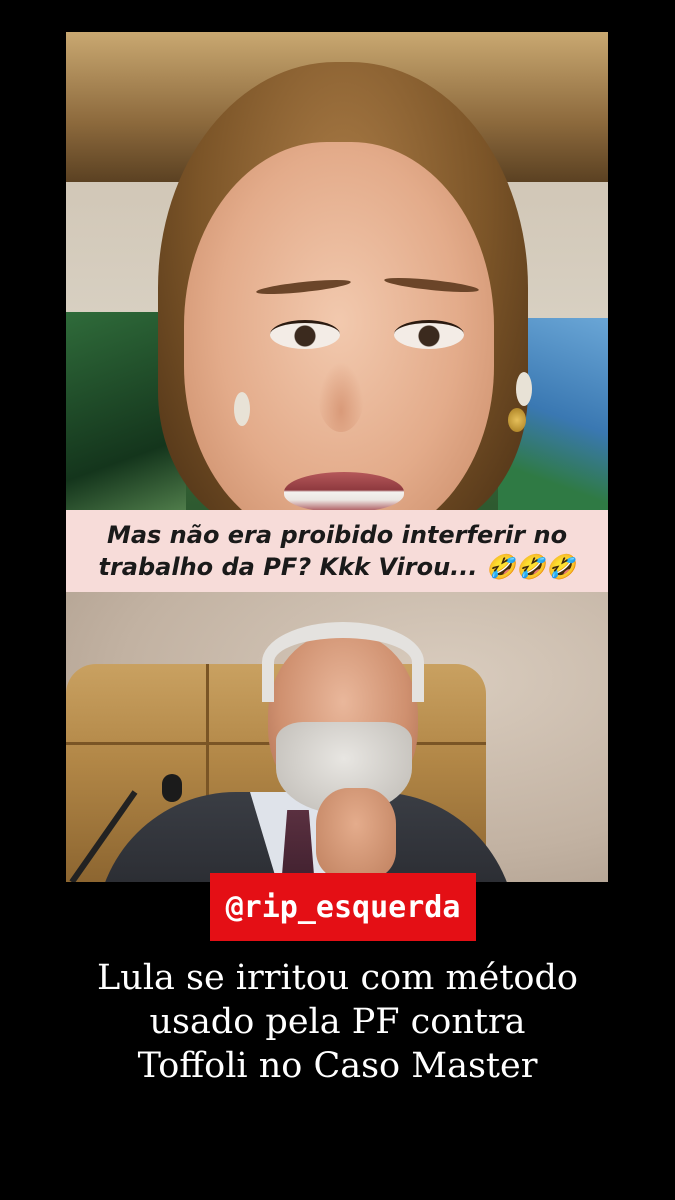 Image resolution: width=675 pixels, height=1200 pixels. Describe the element at coordinates (356, 833) in the screenshot. I see `hand-on-chin` at that location.